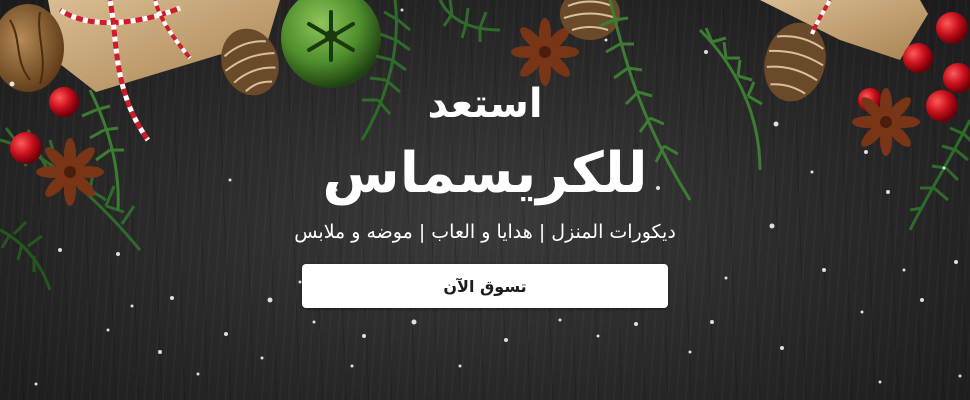  I want to click on headline-line-1: استعد, so click(485, 104).